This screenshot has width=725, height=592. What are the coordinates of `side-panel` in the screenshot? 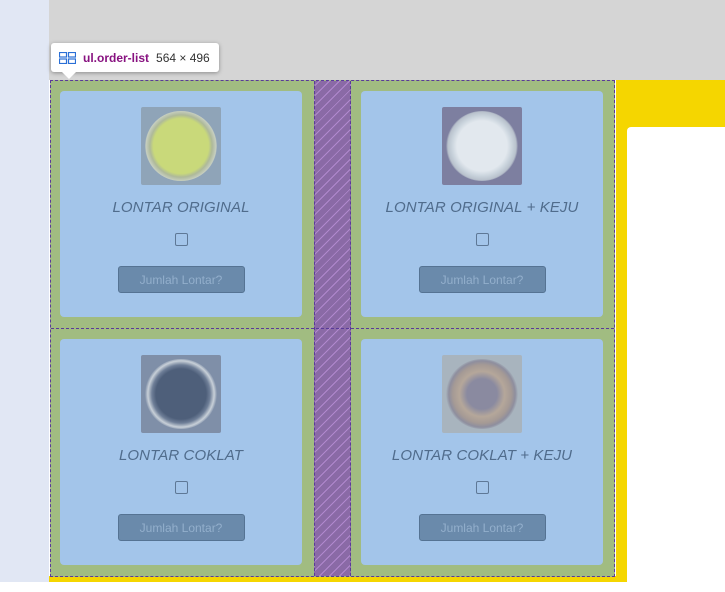 It's located at (676, 354).